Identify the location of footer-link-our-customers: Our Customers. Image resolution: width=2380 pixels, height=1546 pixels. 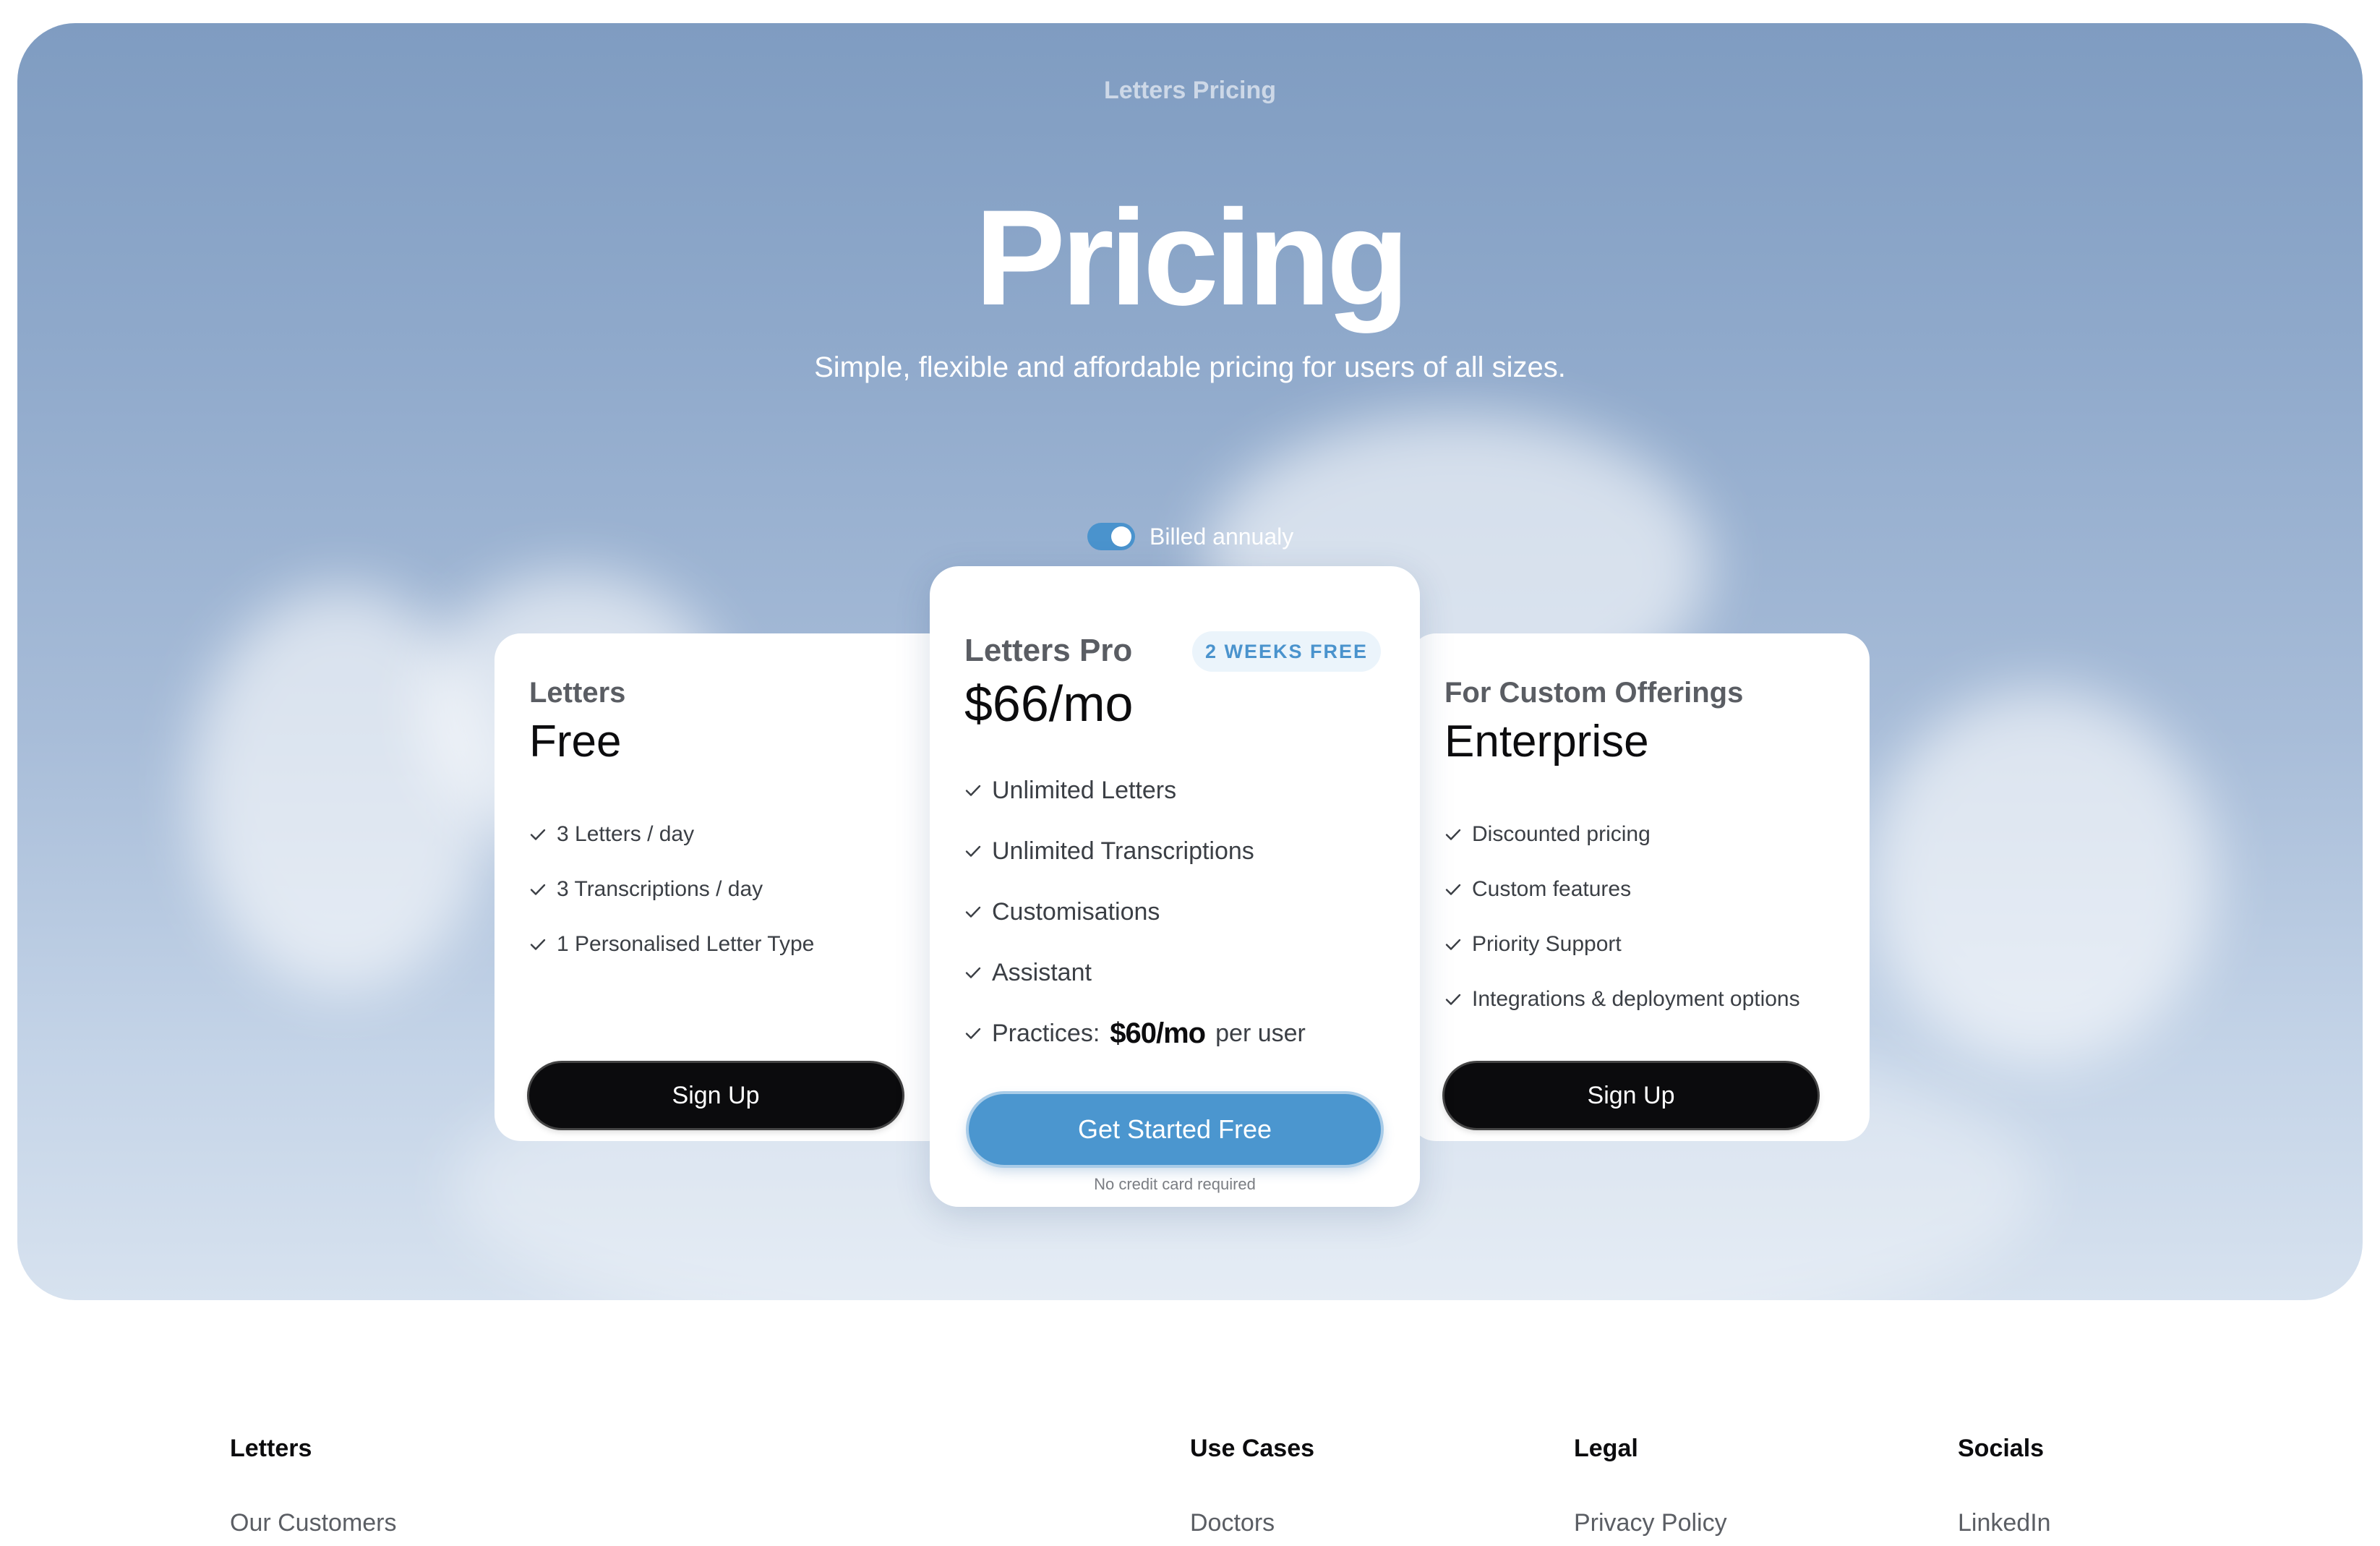
(313, 1523).